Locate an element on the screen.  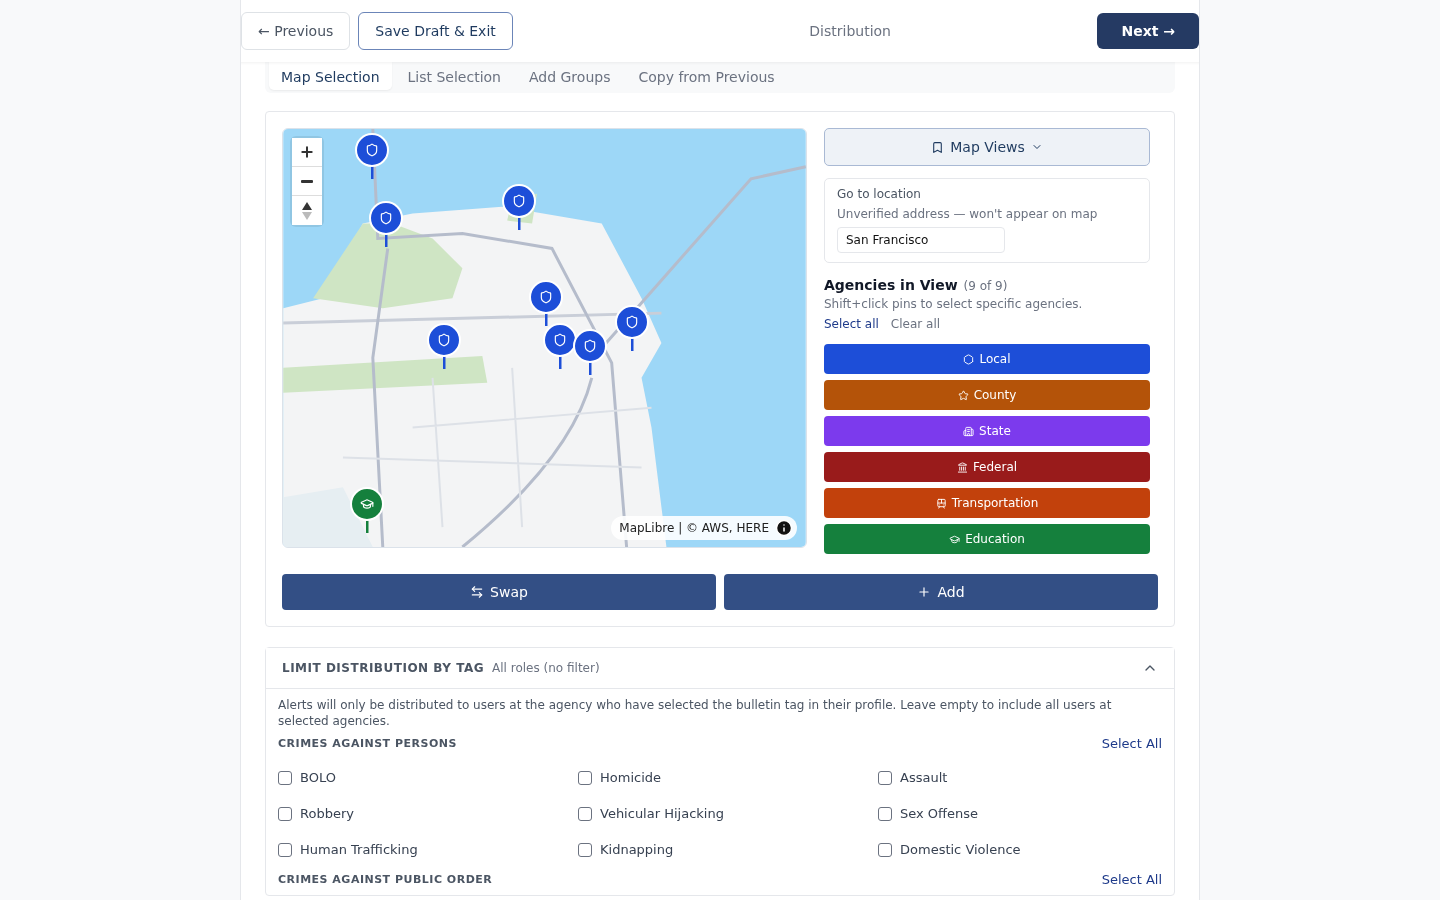
tag-label: Vehicular Hijacking is located at coordinates (662, 814).